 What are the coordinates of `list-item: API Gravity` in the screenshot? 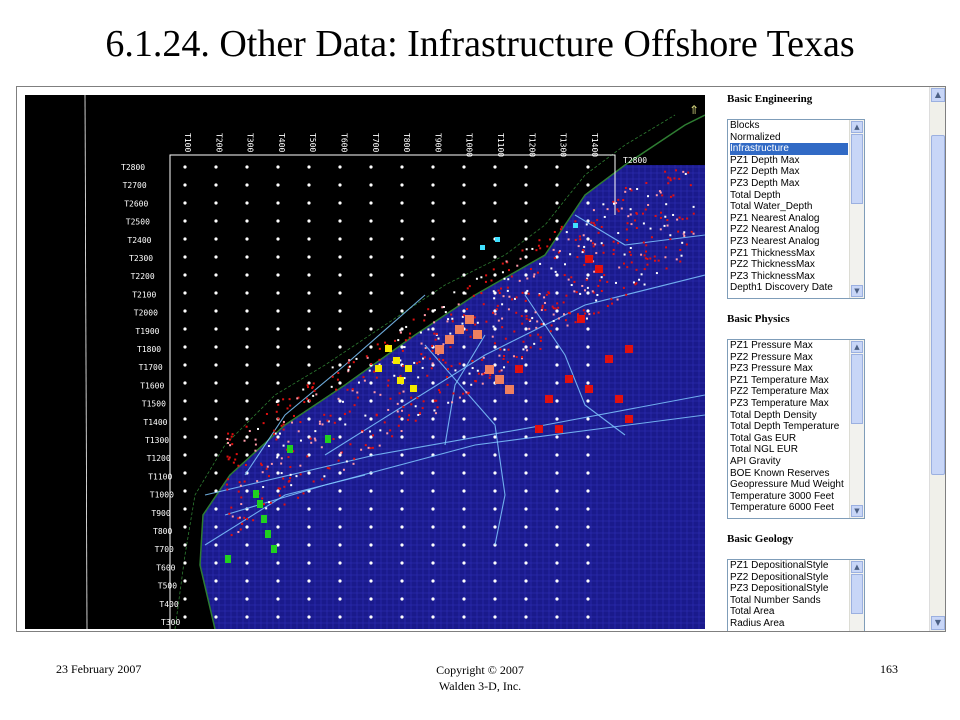 It's located at (789, 462).